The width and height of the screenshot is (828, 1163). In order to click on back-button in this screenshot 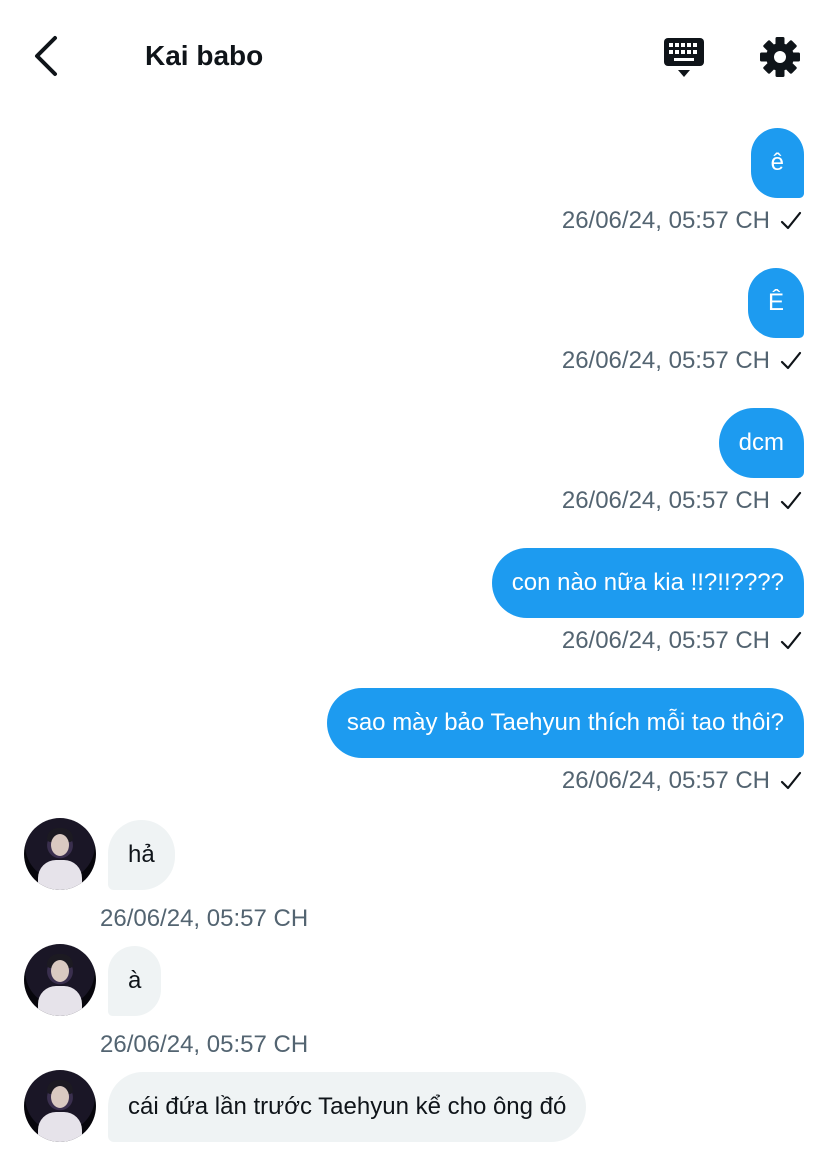, I will do `click(46, 56)`.